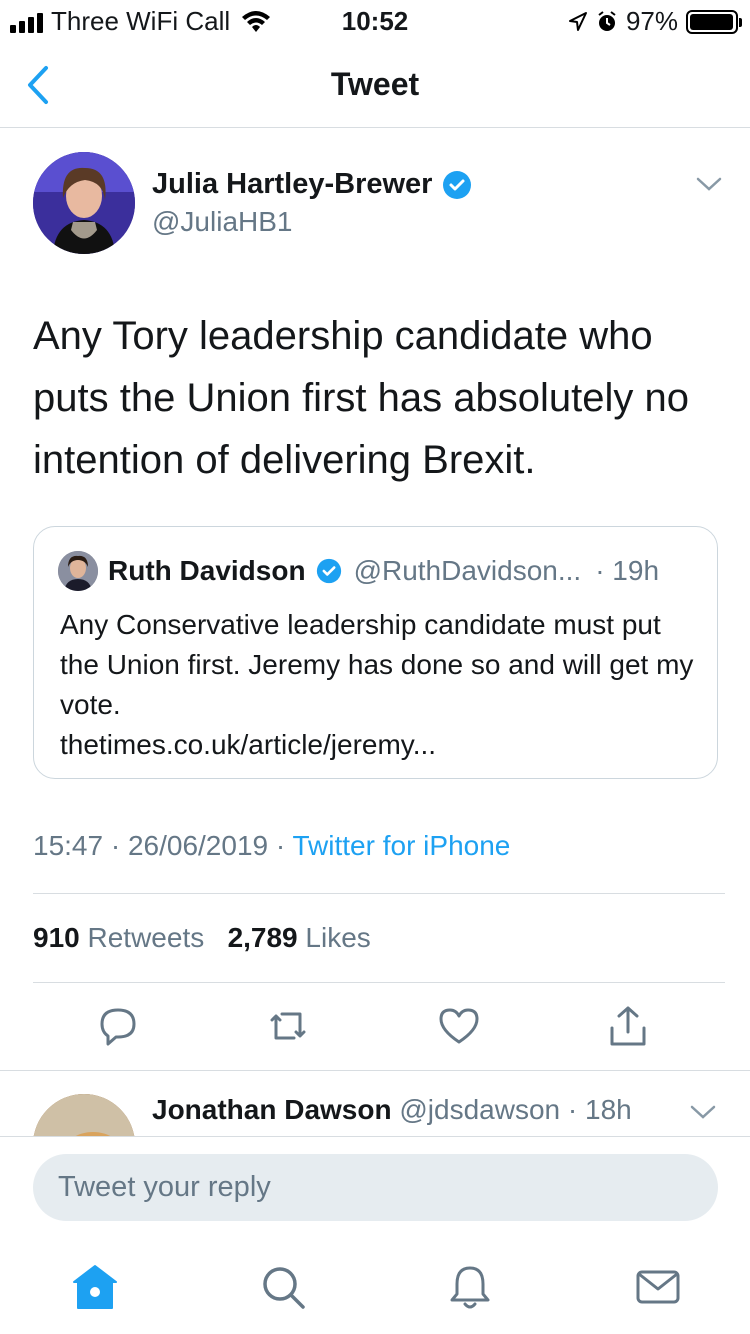  I want to click on retweets-label: Retweets, so click(146, 937).